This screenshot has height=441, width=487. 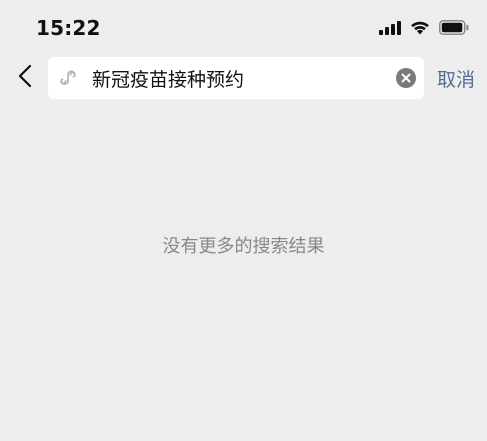 What do you see at coordinates (390, 27) in the screenshot?
I see `cellular-signal-icon` at bounding box center [390, 27].